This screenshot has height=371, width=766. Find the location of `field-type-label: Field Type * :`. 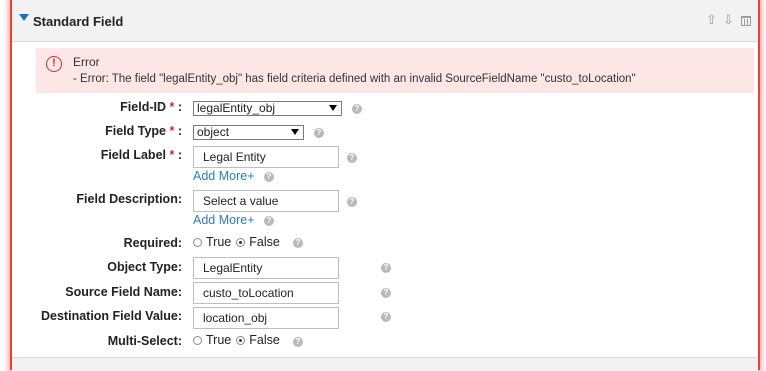

field-type-label: Field Type * : is located at coordinates (143, 131).